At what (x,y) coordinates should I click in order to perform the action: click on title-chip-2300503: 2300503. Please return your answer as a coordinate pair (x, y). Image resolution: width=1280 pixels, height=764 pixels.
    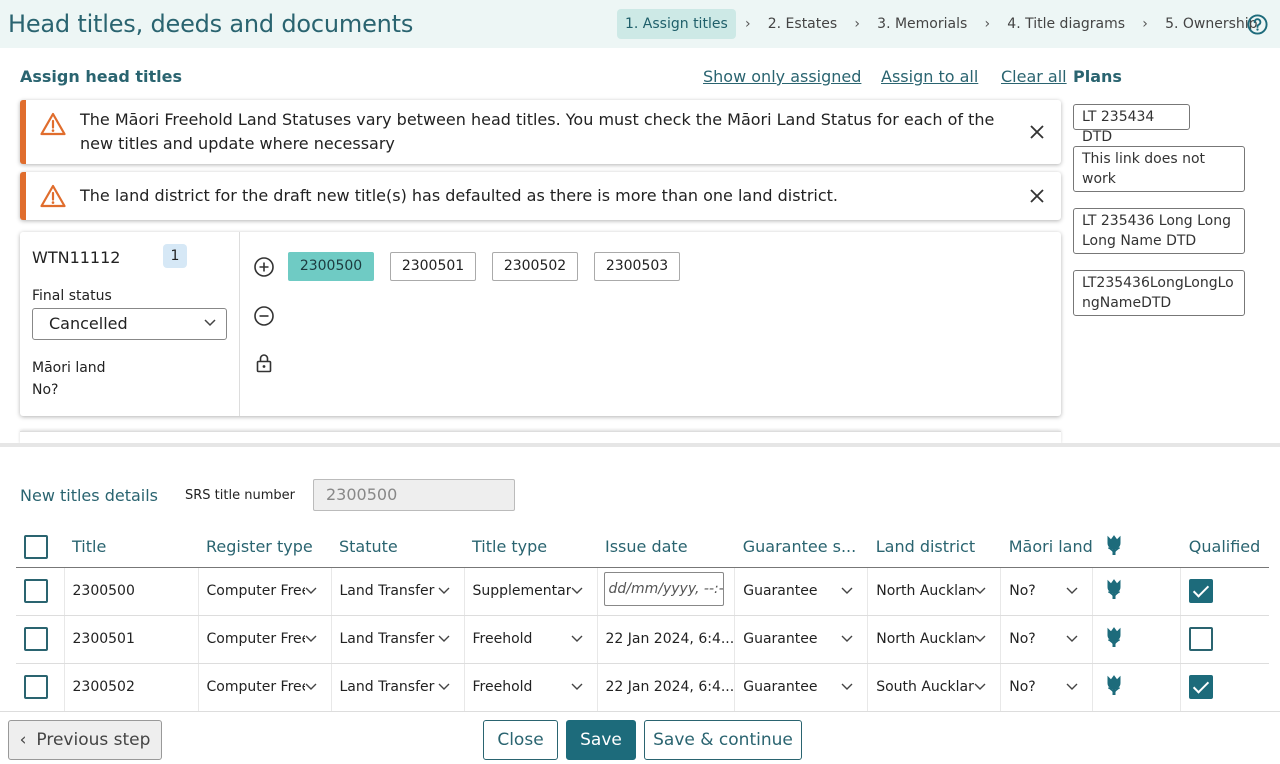
    Looking at the image, I should click on (637, 266).